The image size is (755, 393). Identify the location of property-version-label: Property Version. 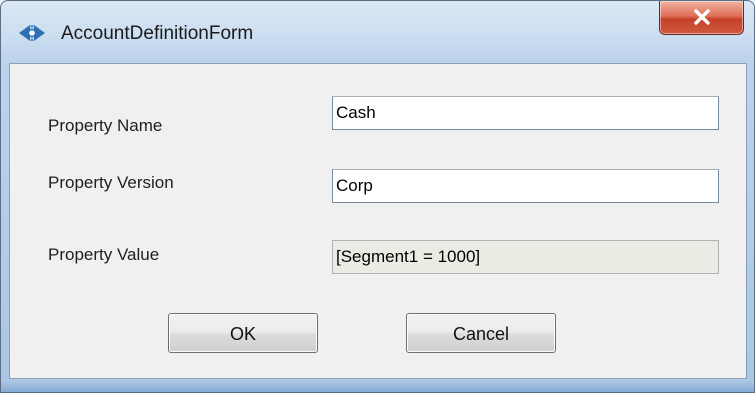
(111, 182).